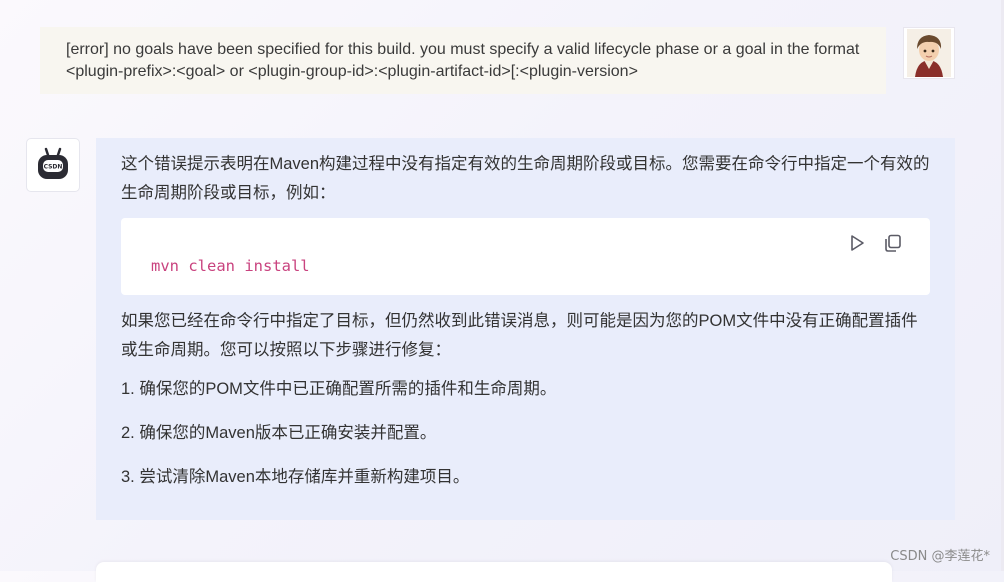 This screenshot has width=1004, height=582. What do you see at coordinates (279, 433) in the screenshot?
I see `step-item: 2. 确保您的Maven版本已正确安装并配置。` at bounding box center [279, 433].